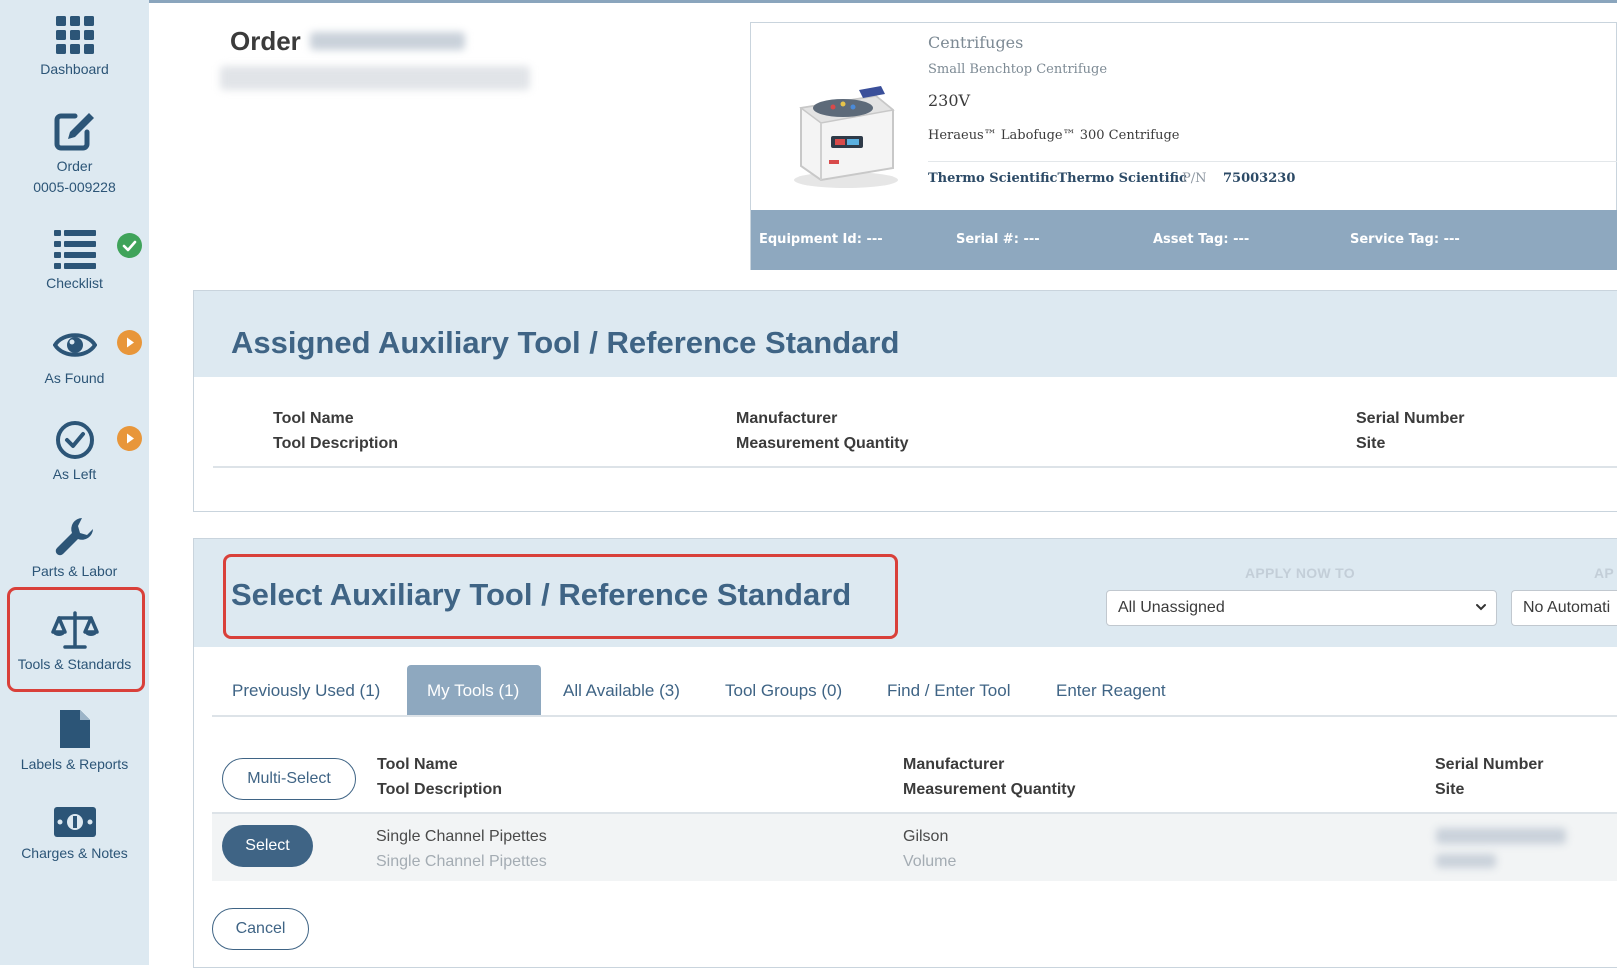 The image size is (1617, 968). I want to click on money-icon, so click(74, 822).